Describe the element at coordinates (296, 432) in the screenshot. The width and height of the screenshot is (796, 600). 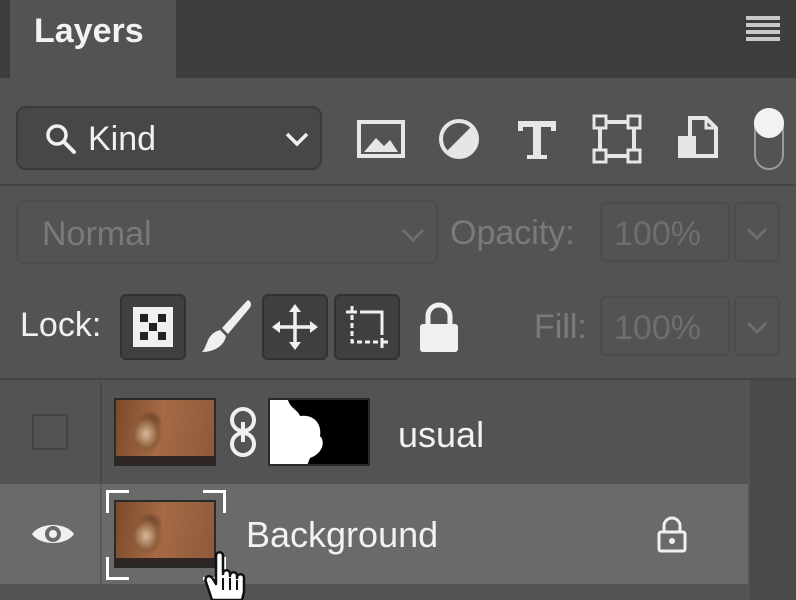
I see `mask-shape` at that location.